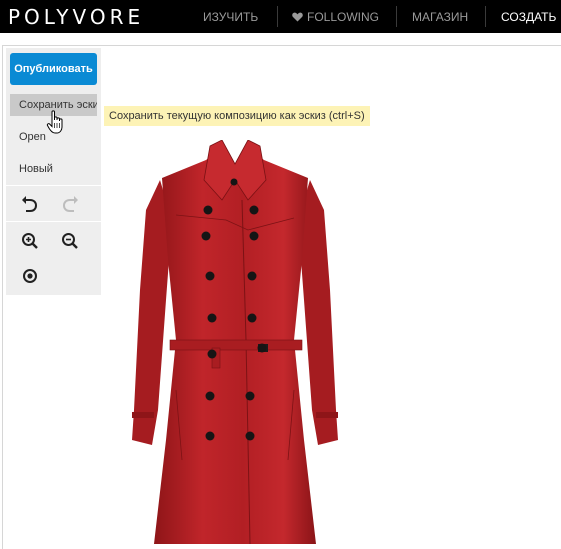  What do you see at coordinates (53, 69) in the screenshot?
I see `publish-button: Опубликовать` at bounding box center [53, 69].